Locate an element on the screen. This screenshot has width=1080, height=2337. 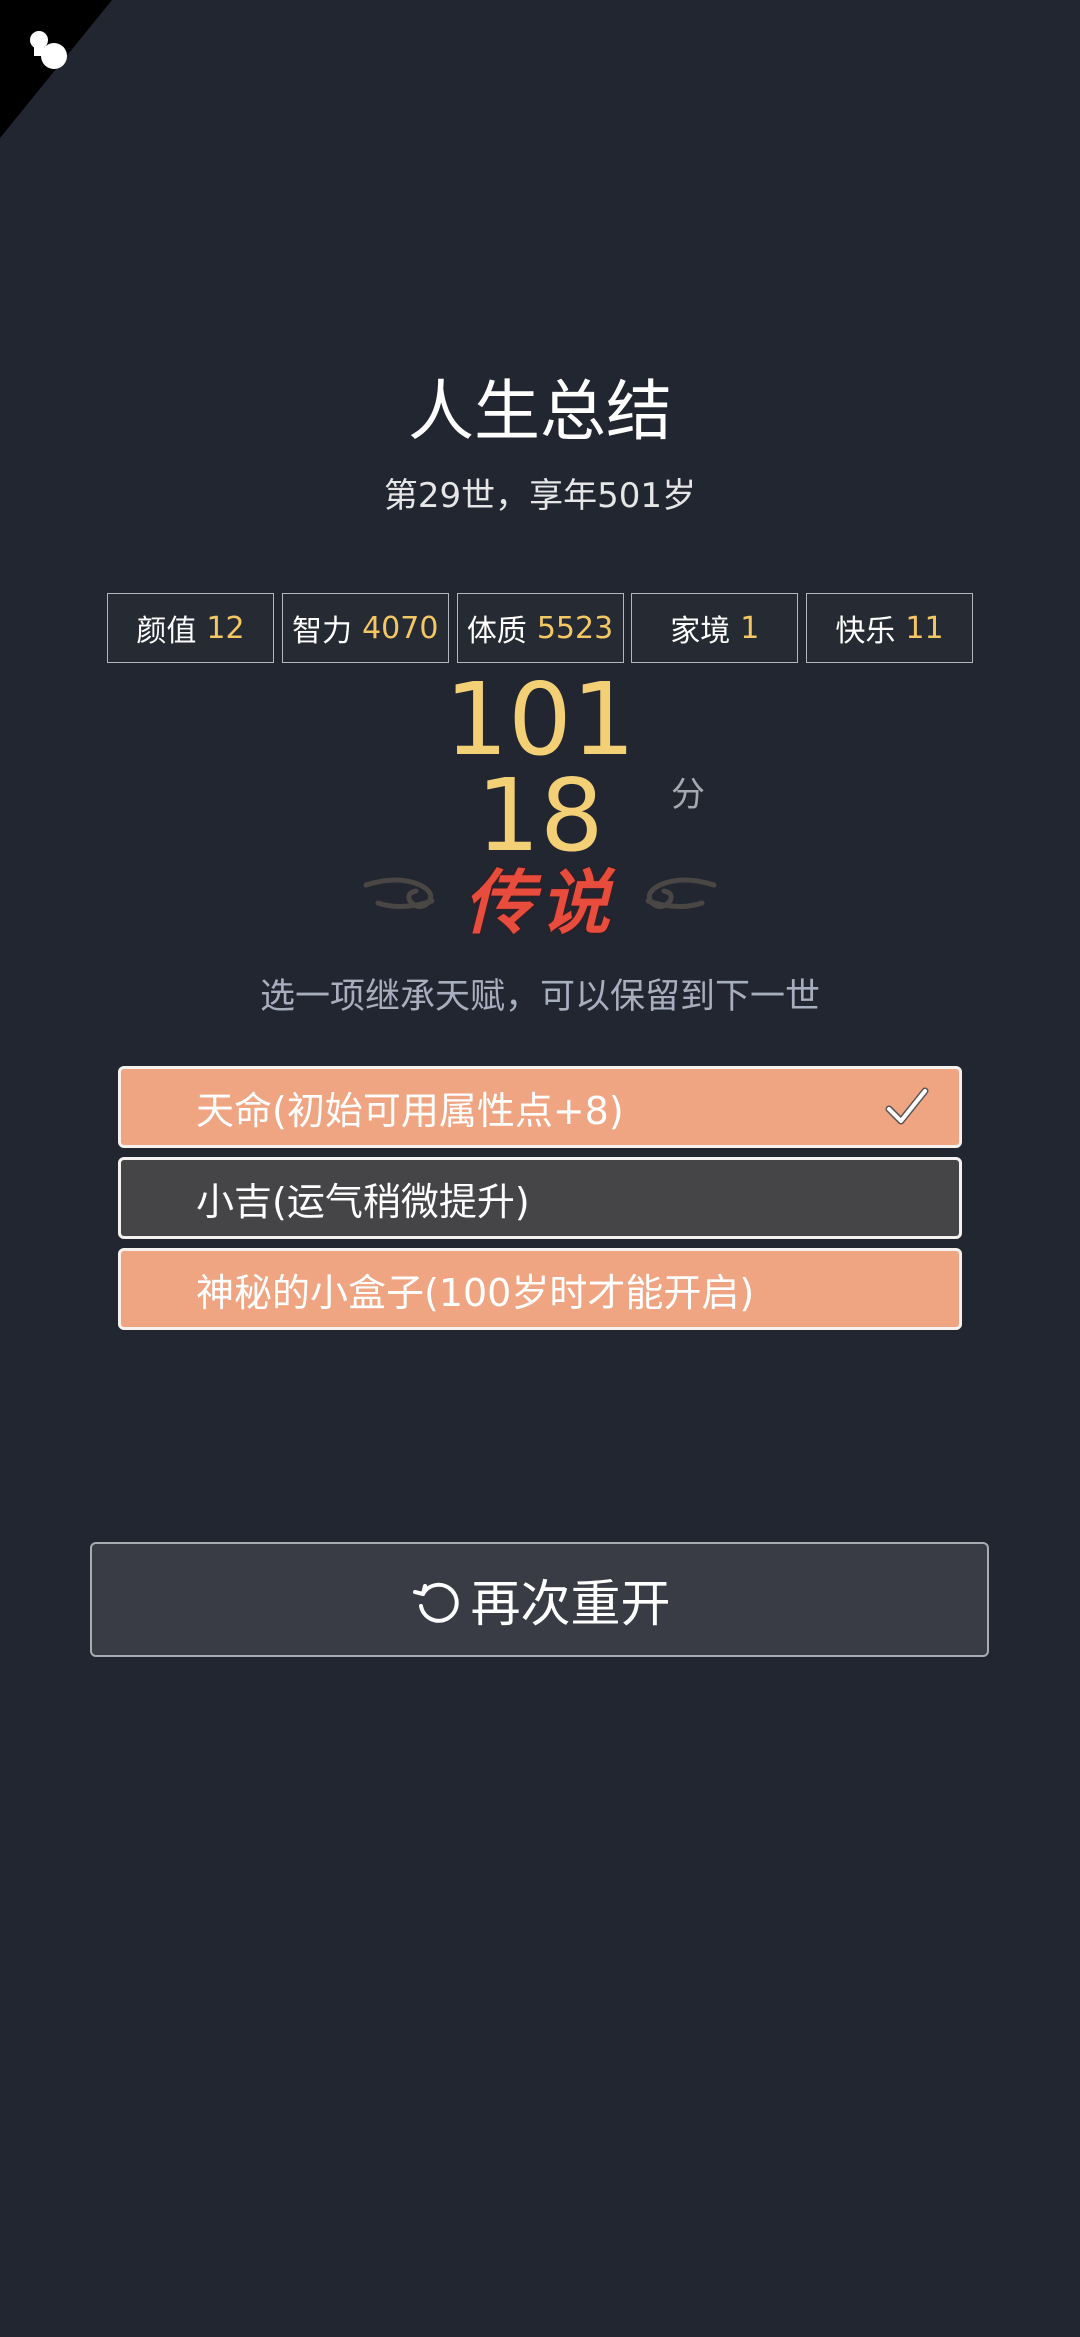
stat-family: 家境 1 is located at coordinates (715, 628).